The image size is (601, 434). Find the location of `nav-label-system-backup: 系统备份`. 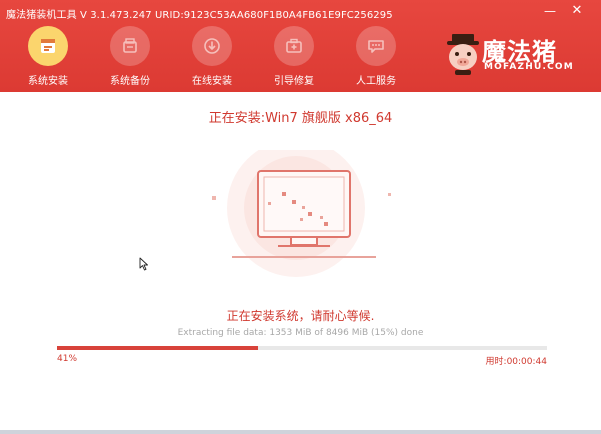

nav-label-system-backup: 系统备份 is located at coordinates (130, 81).